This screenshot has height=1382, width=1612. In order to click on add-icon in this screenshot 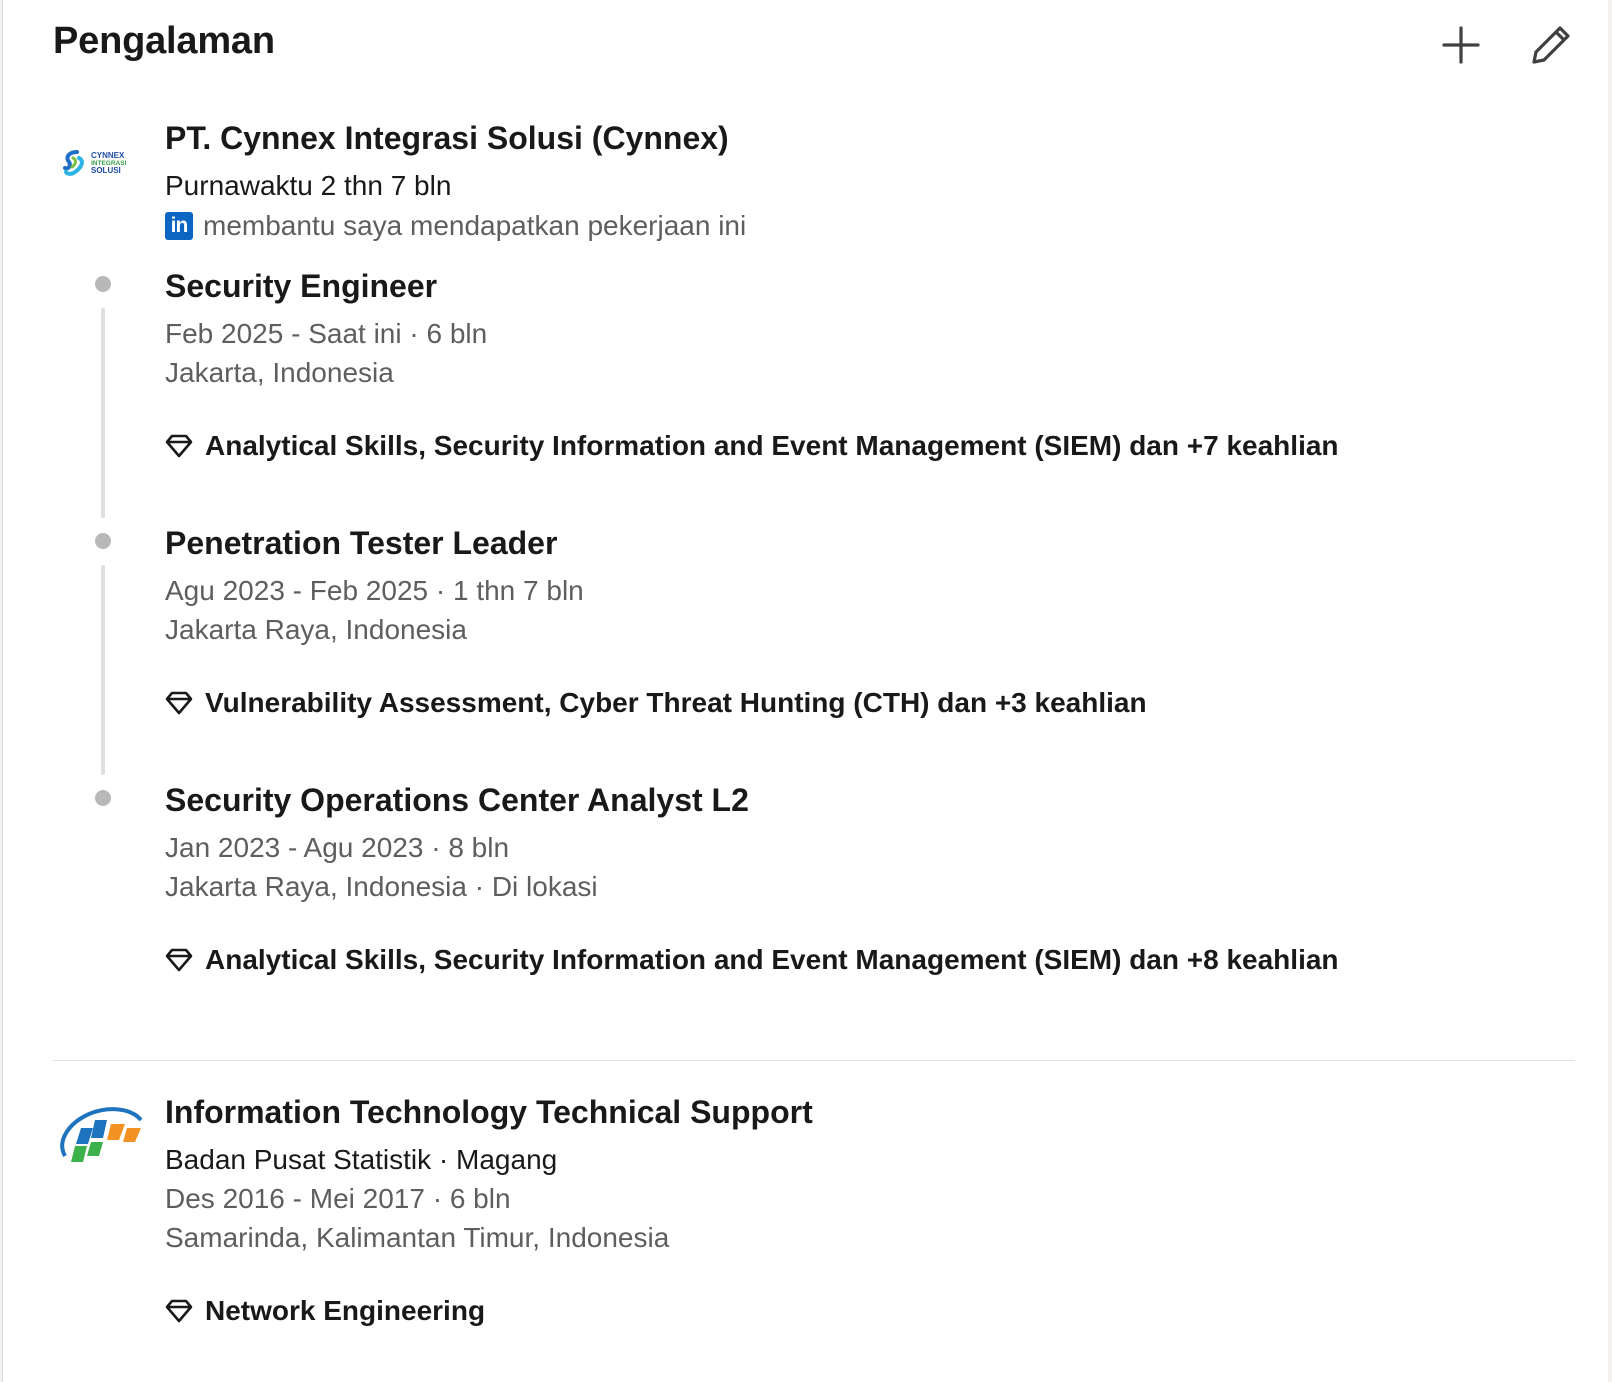, I will do `click(1461, 45)`.